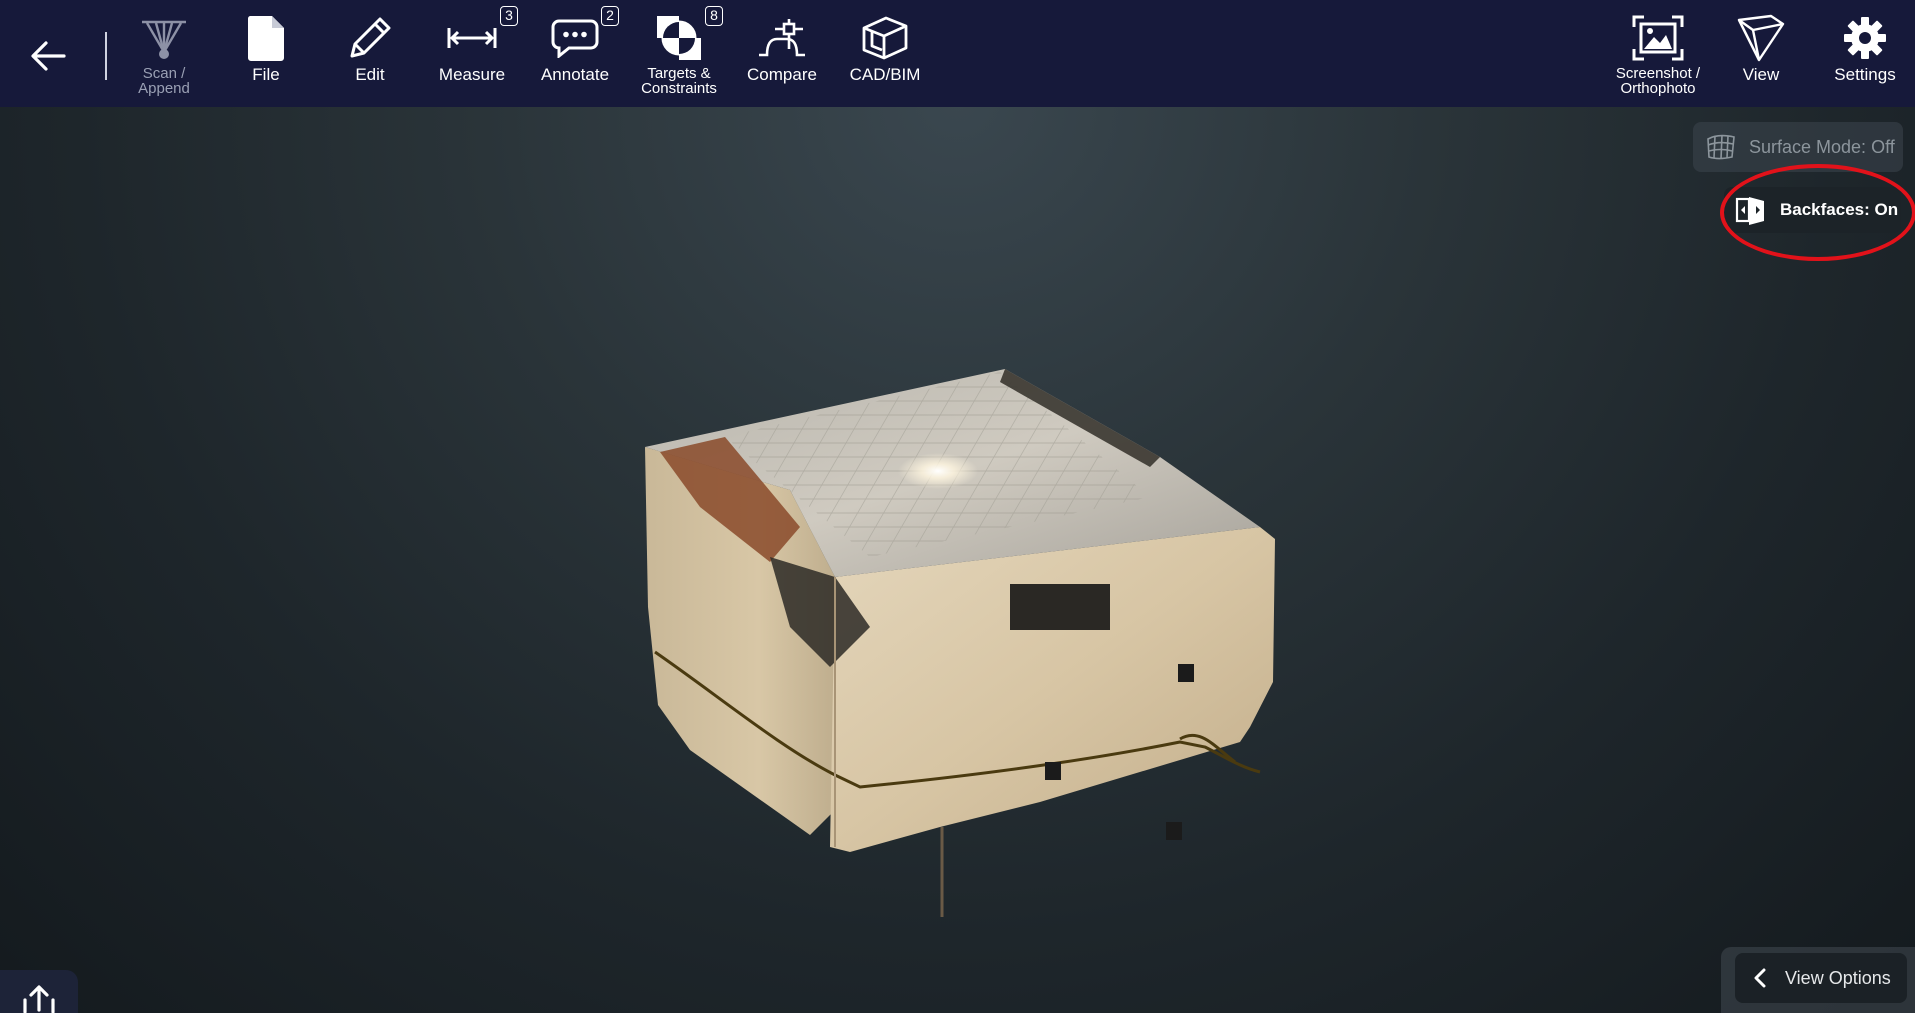 The height and width of the screenshot is (1013, 1915). What do you see at coordinates (370, 37) in the screenshot?
I see `pencil-icon` at bounding box center [370, 37].